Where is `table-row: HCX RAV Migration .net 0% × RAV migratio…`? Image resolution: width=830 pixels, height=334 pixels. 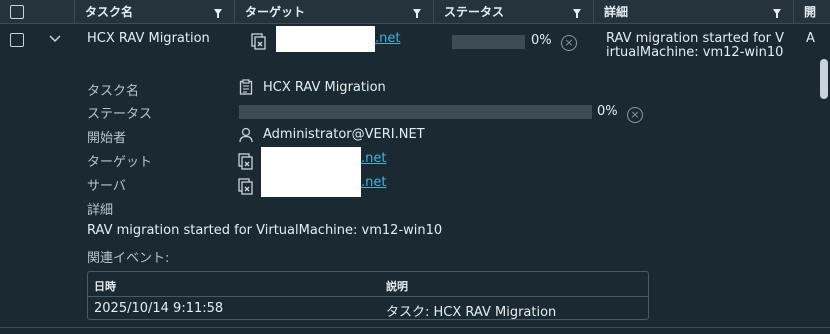 table-row: HCX RAV Migration .net 0% × RAV migratio… is located at coordinates (415, 46).